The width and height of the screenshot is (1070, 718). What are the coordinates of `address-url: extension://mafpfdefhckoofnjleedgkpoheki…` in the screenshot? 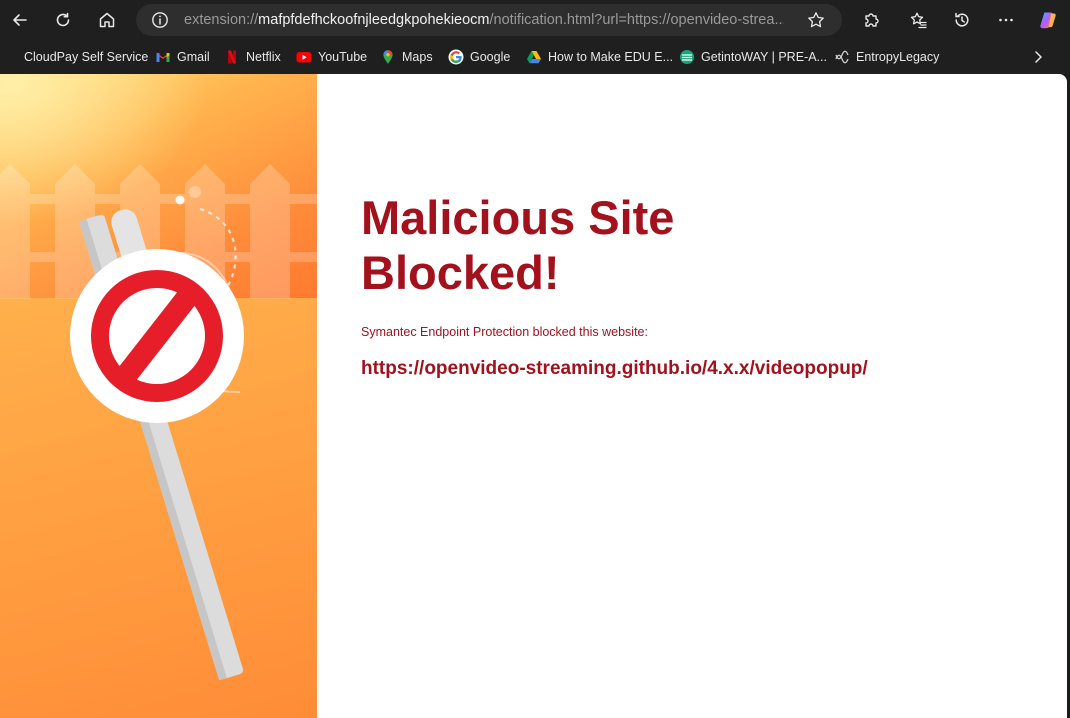 It's located at (484, 20).